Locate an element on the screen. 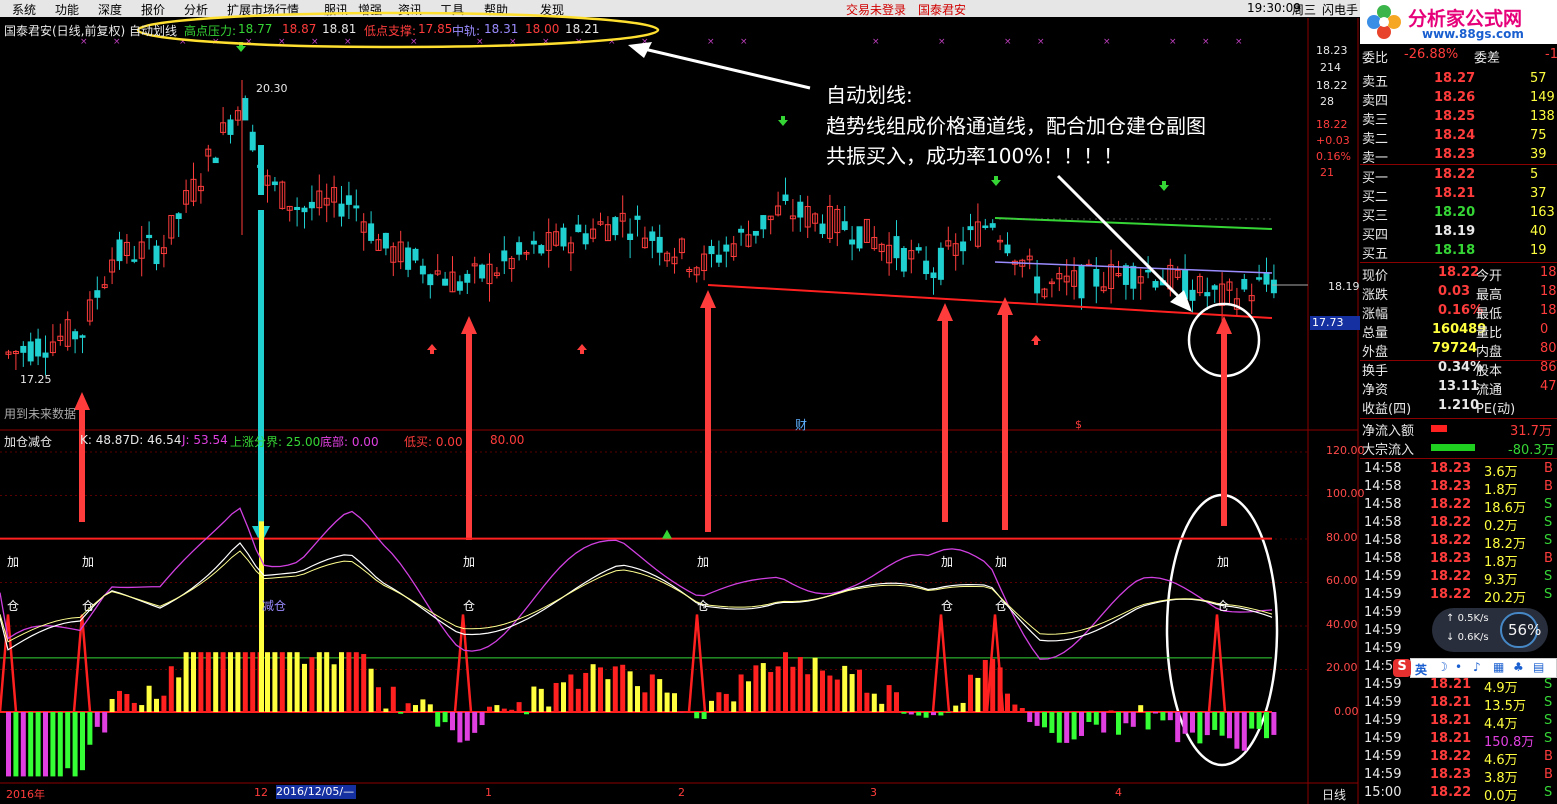 The width and height of the screenshot is (1557, 804). reduce-signal: 减仓 is located at coordinates (274, 606).